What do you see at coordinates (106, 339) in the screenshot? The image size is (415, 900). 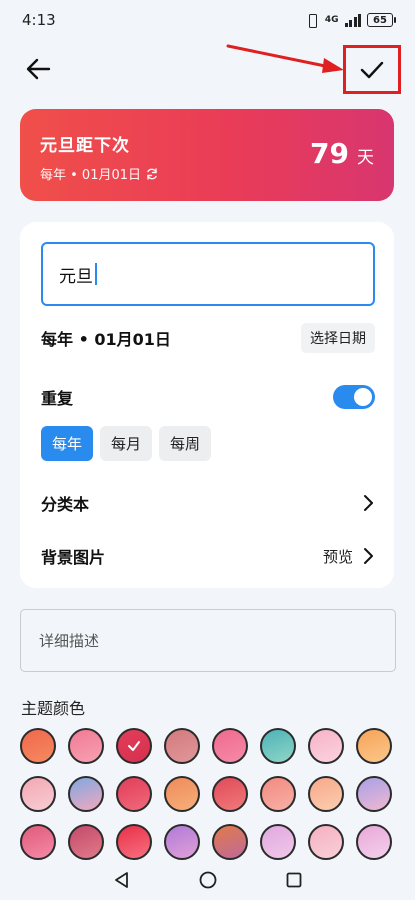 I see `date-text: 每年 • 01月01日` at bounding box center [106, 339].